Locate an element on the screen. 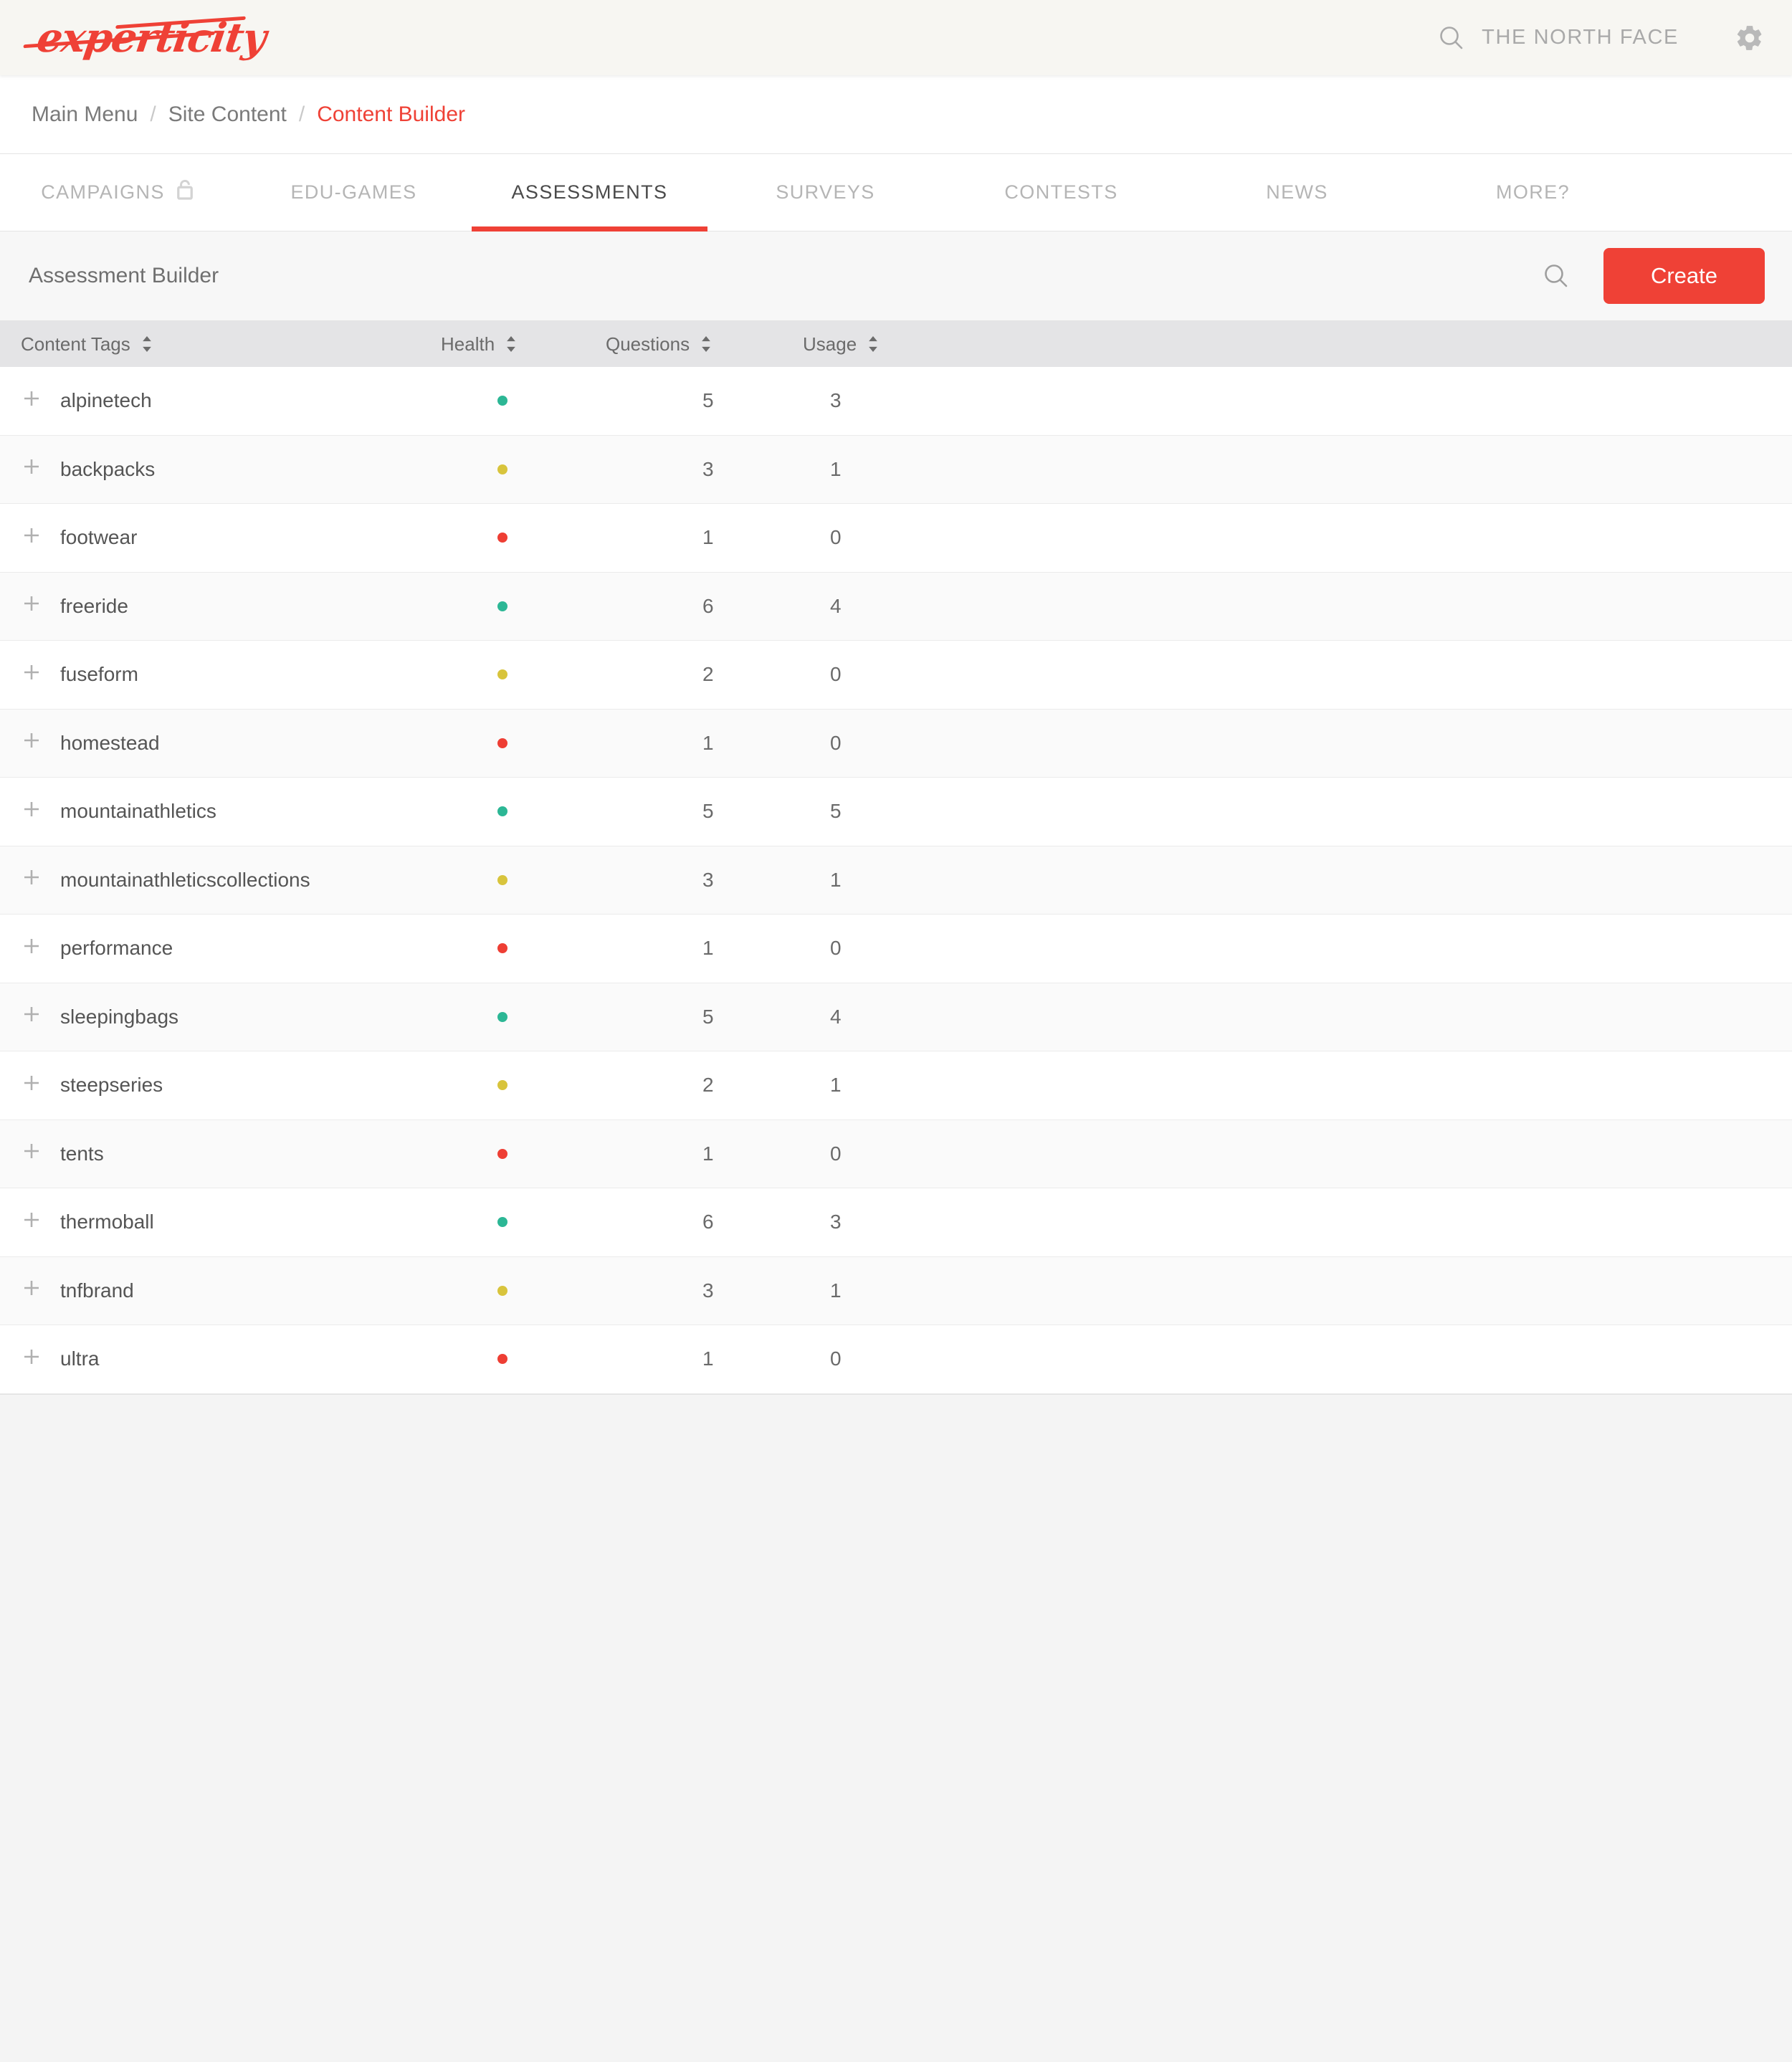  cell-content-tag: tents is located at coordinates (220, 1153).